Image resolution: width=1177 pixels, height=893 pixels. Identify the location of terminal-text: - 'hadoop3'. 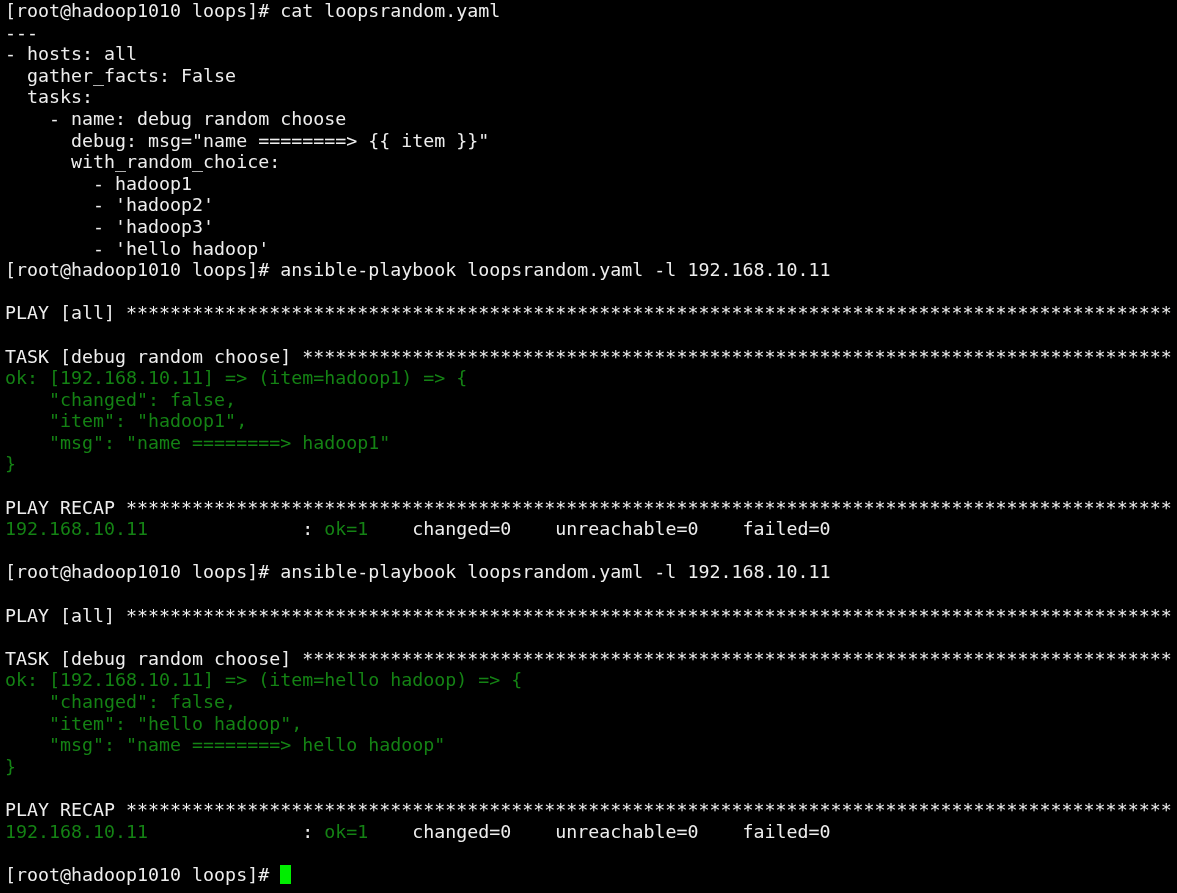
(153, 226).